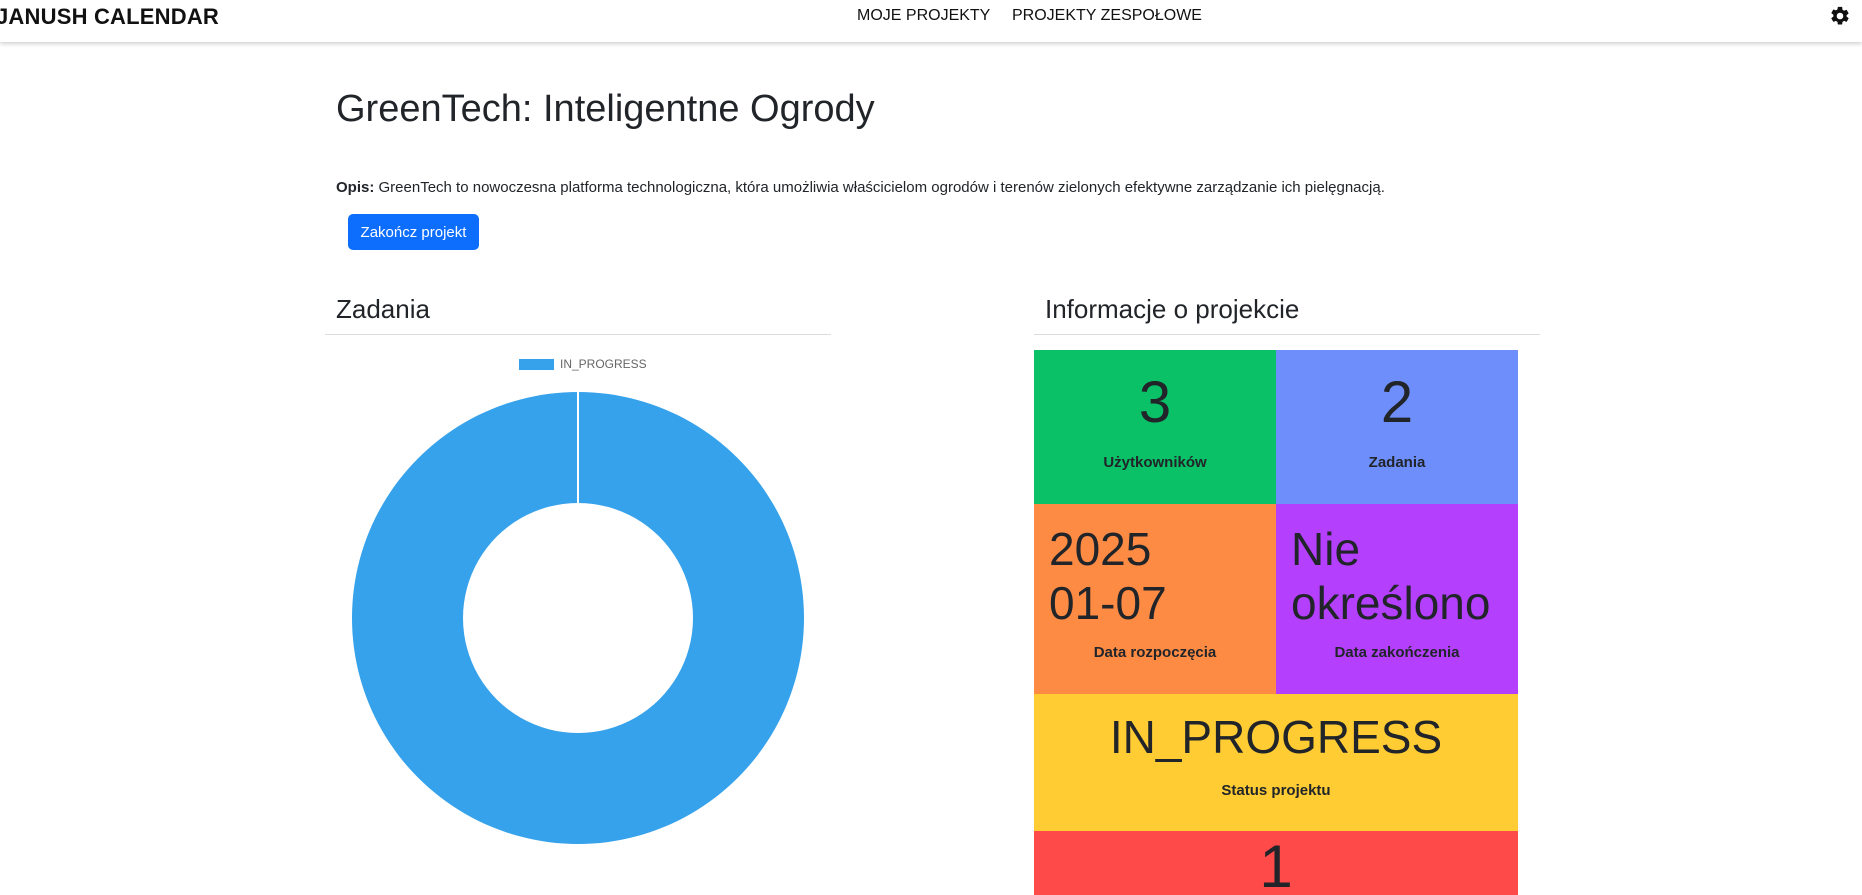 The height and width of the screenshot is (895, 1862). What do you see at coordinates (355, 187) in the screenshot?
I see `description-label: Opis:` at bounding box center [355, 187].